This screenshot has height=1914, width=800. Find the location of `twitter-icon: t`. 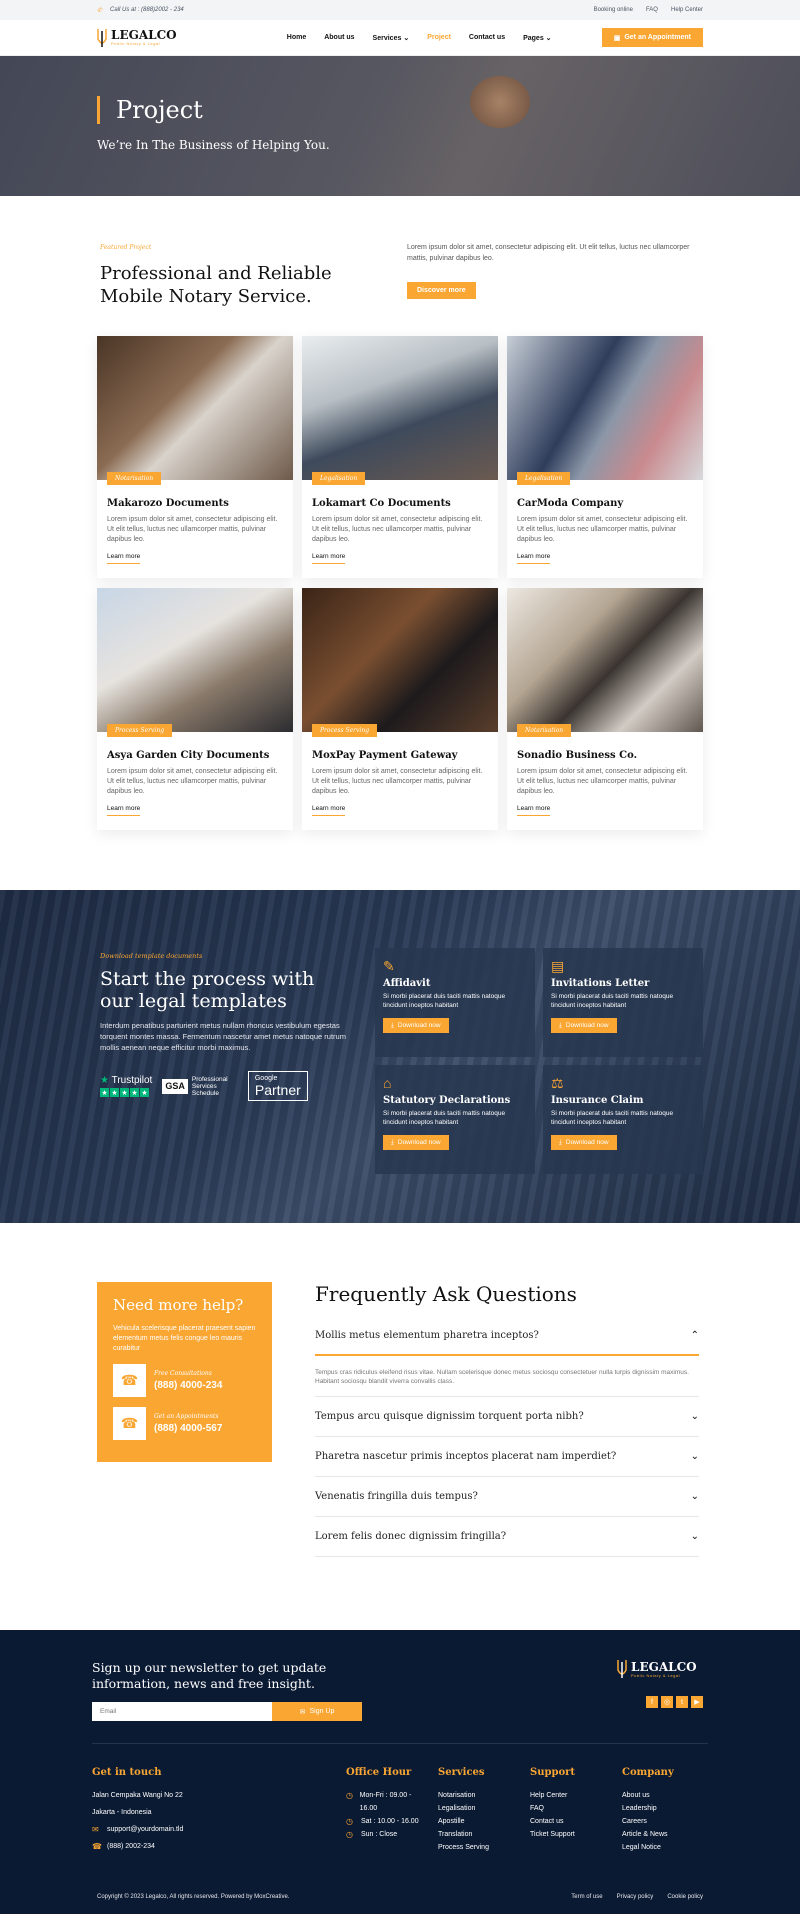

twitter-icon: t is located at coordinates (682, 1702).